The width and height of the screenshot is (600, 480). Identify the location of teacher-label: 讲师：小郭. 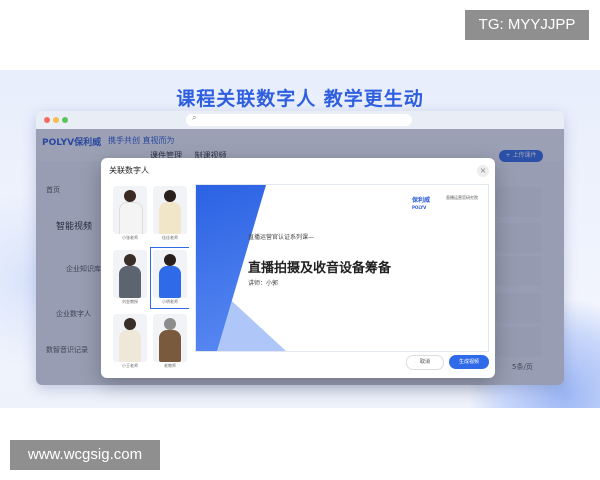
(263, 283).